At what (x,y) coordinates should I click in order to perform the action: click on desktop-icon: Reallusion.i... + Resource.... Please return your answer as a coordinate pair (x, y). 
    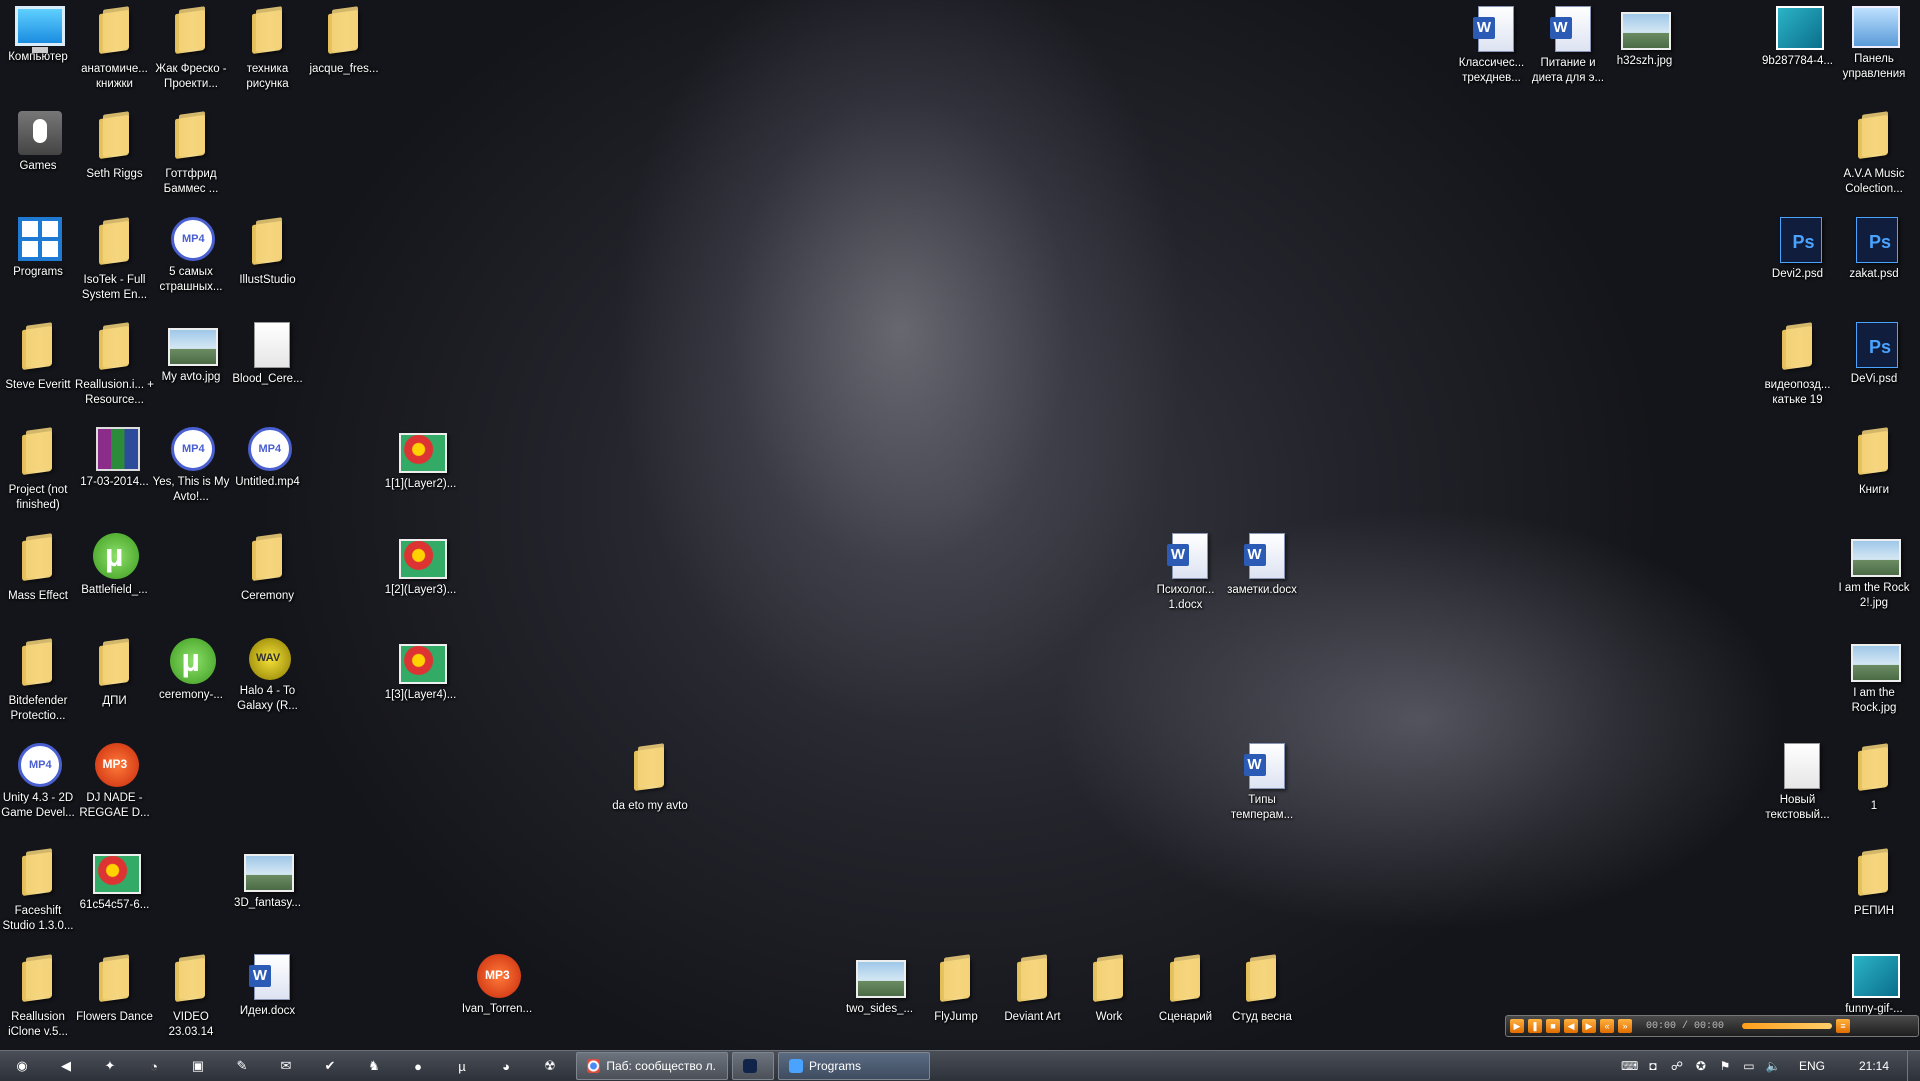
    Looking at the image, I should click on (114, 365).